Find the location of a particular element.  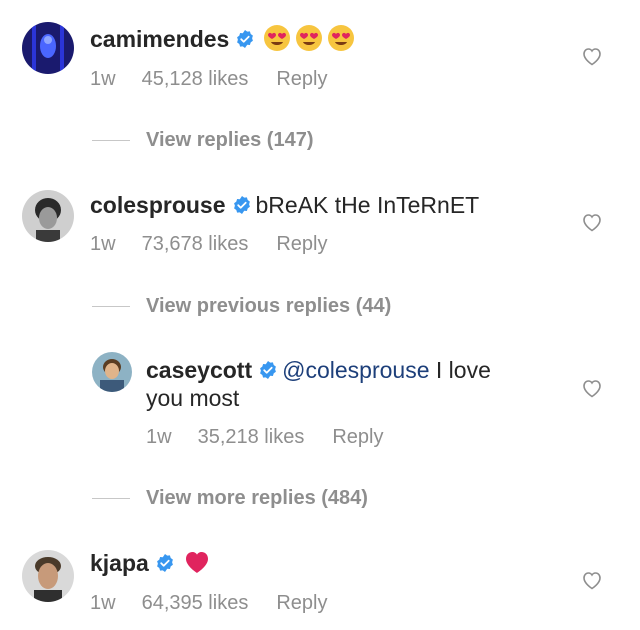

username: kjapa is located at coordinates (119, 563).